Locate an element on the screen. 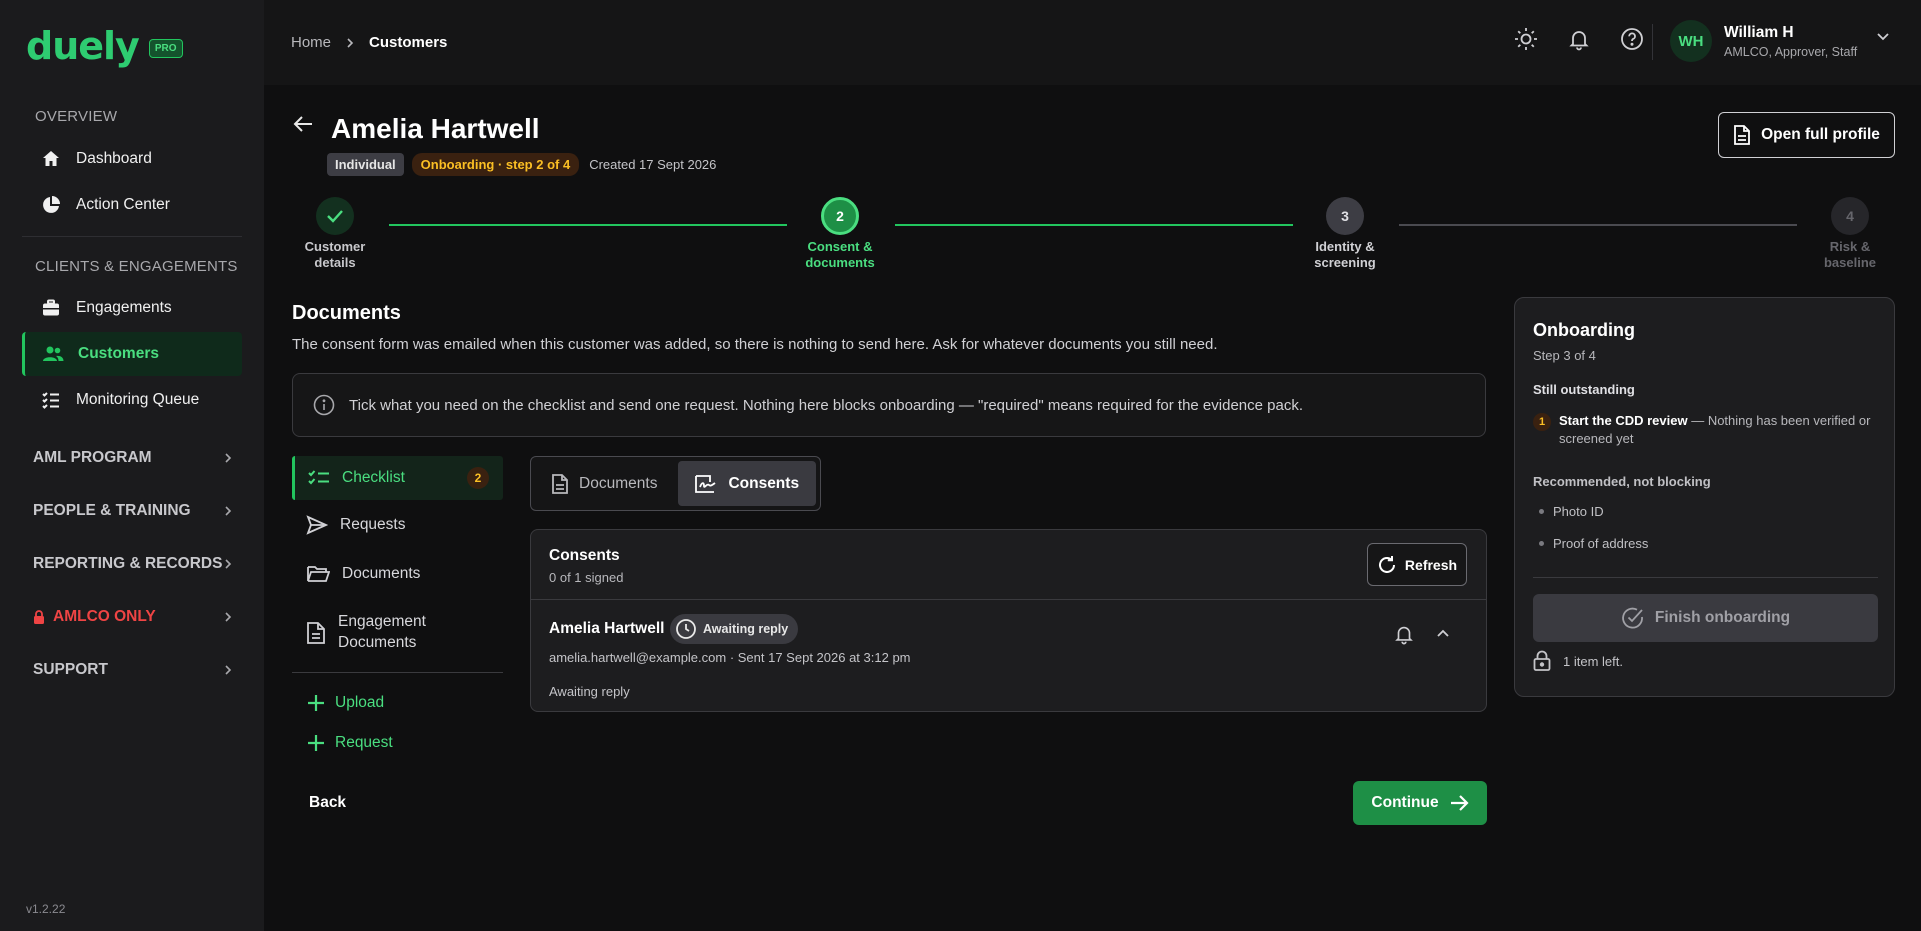  upload-label: Upload is located at coordinates (360, 702).